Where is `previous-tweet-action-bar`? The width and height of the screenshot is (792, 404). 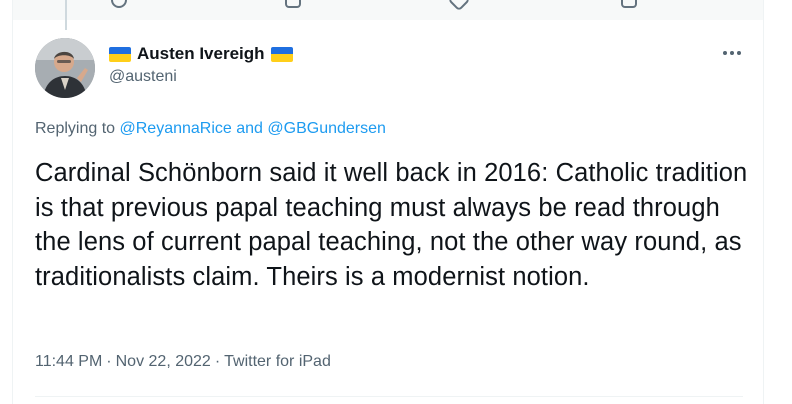 previous-tweet-action-bar is located at coordinates (388, 10).